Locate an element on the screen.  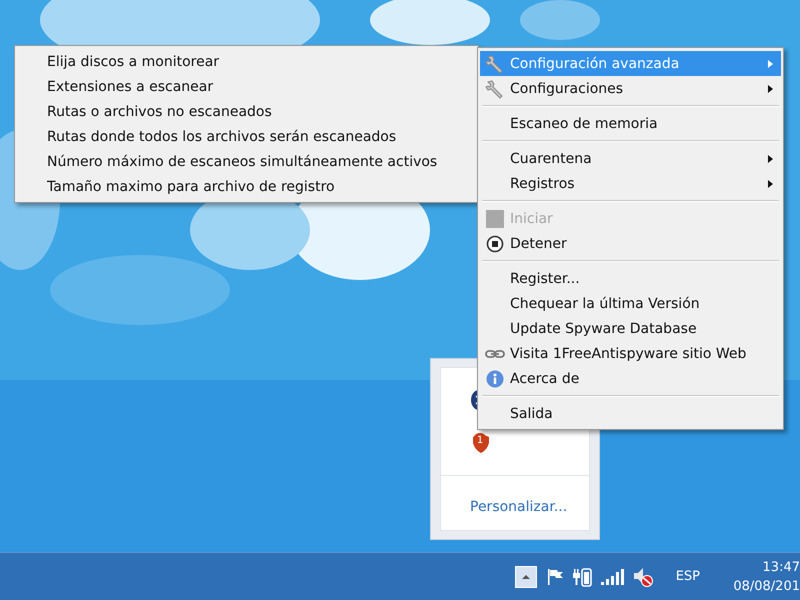
menu-item: Elija discos a monitorear is located at coordinates (246, 61).